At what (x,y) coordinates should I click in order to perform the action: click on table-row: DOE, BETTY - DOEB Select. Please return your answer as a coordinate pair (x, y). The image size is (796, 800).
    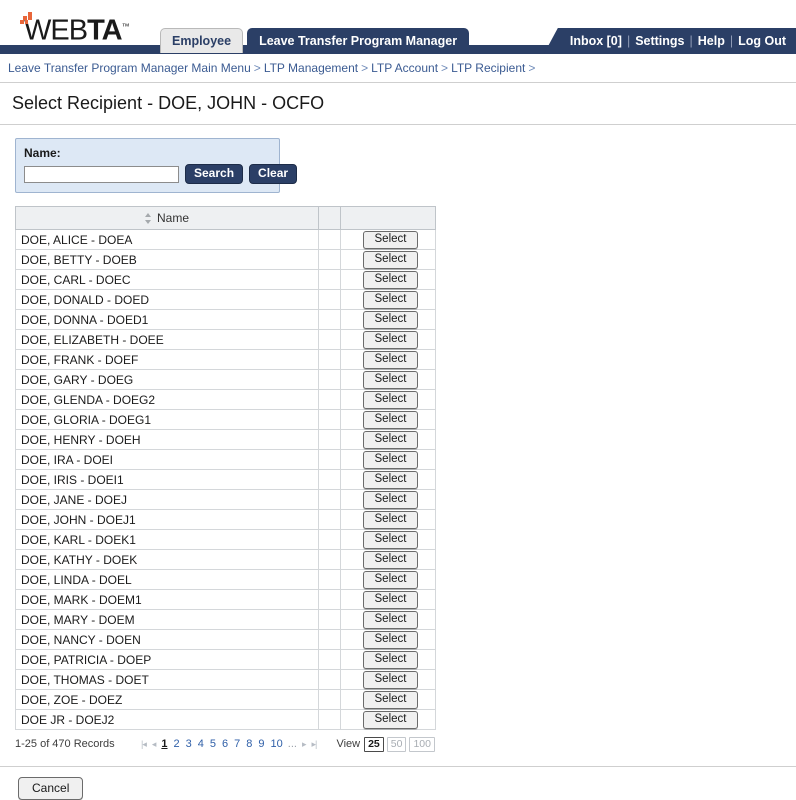
    Looking at the image, I should click on (225, 259).